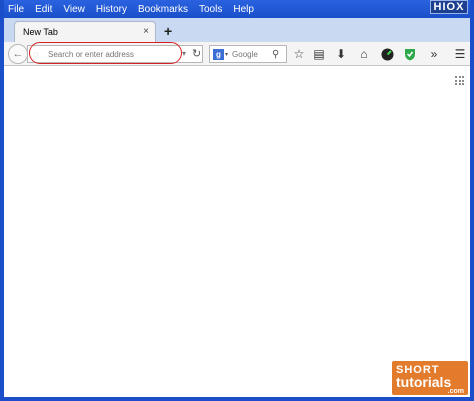 The width and height of the screenshot is (474, 401). I want to click on tab-strip: New Tab × +, so click(237, 30).